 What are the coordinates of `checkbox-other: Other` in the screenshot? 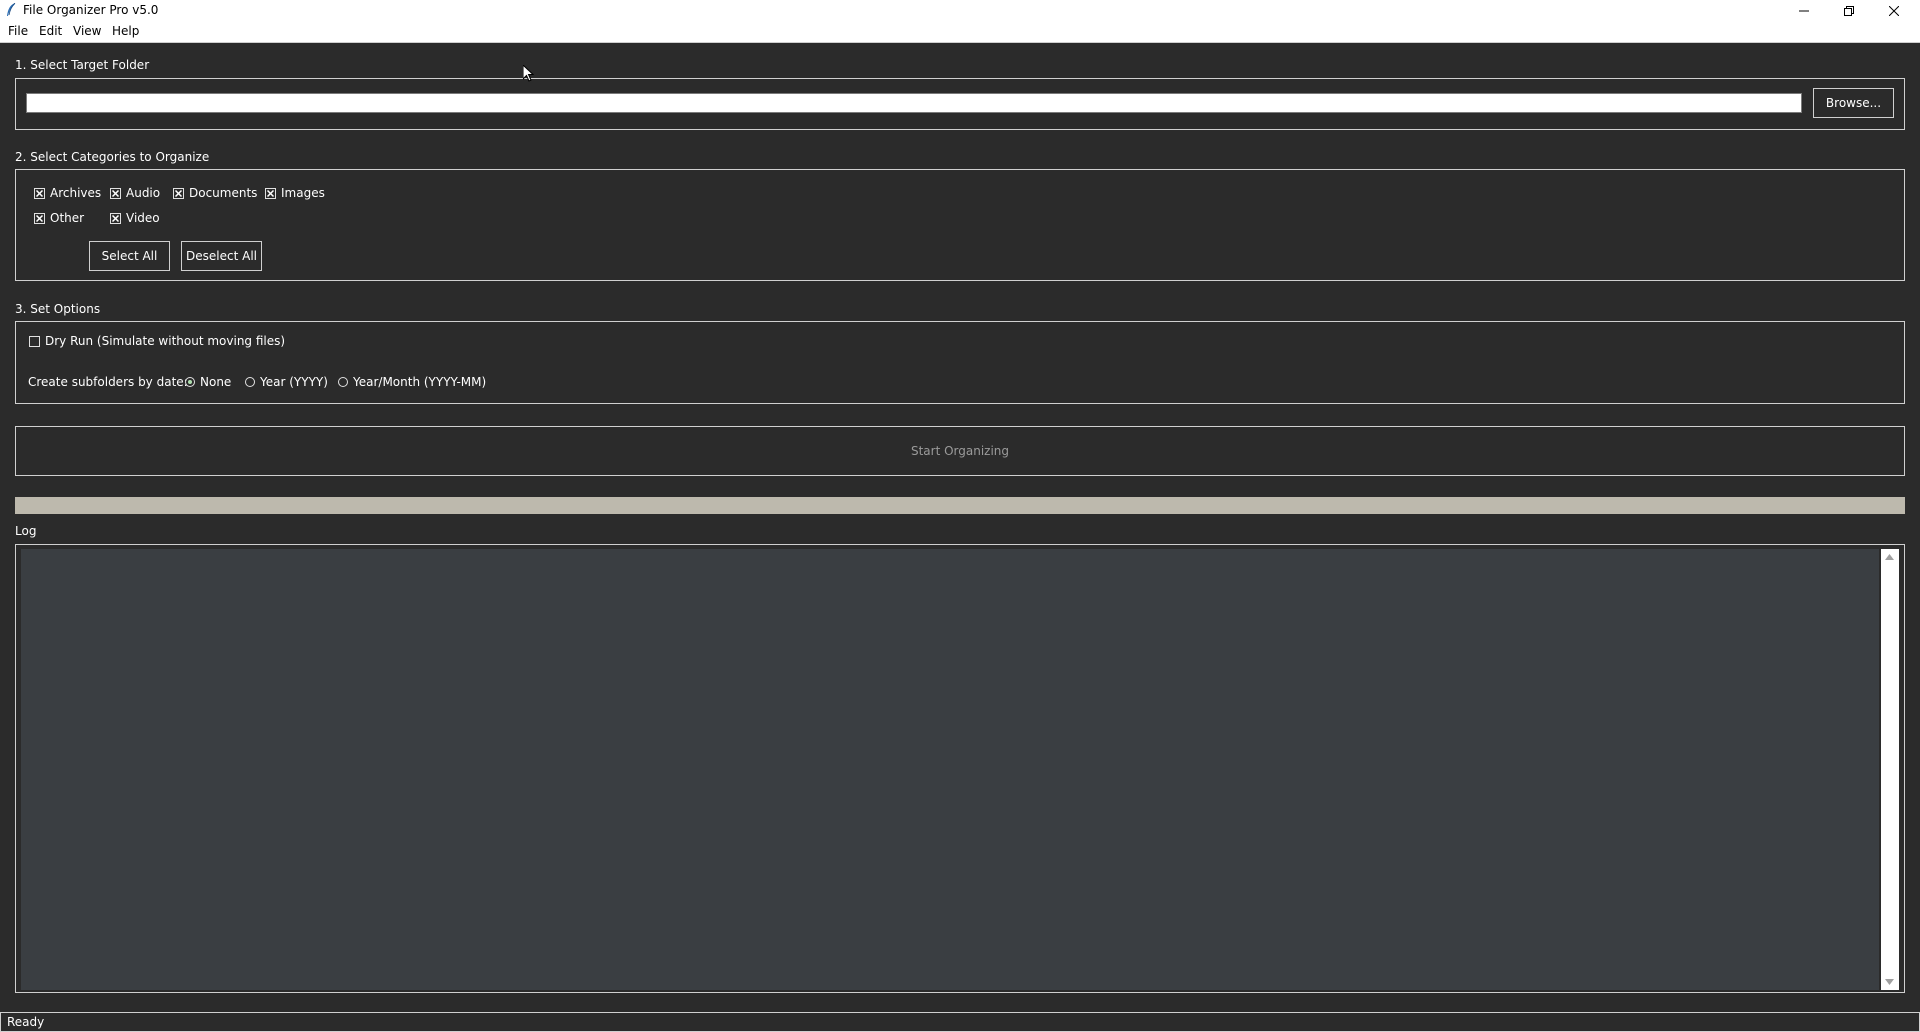 It's located at (59, 218).